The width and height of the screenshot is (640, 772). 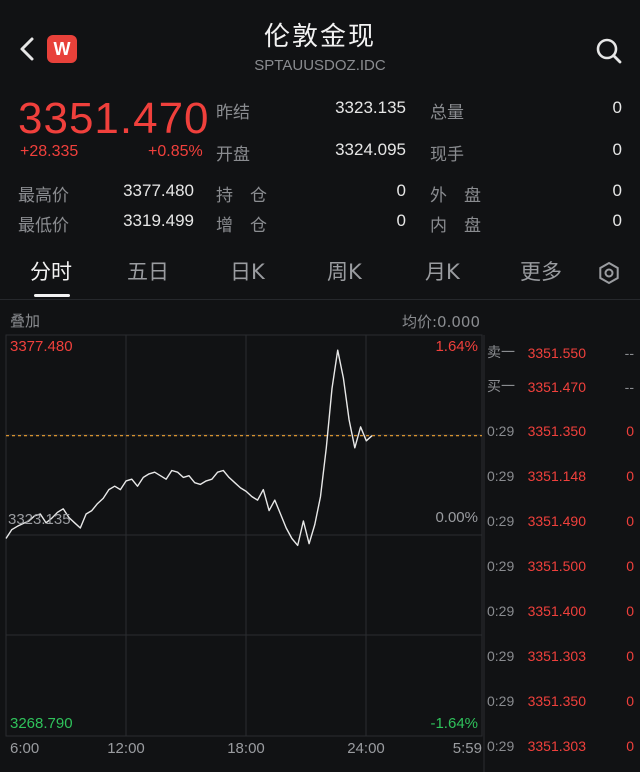 What do you see at coordinates (541, 271) in the screenshot?
I see `tab-more: 更多` at bounding box center [541, 271].